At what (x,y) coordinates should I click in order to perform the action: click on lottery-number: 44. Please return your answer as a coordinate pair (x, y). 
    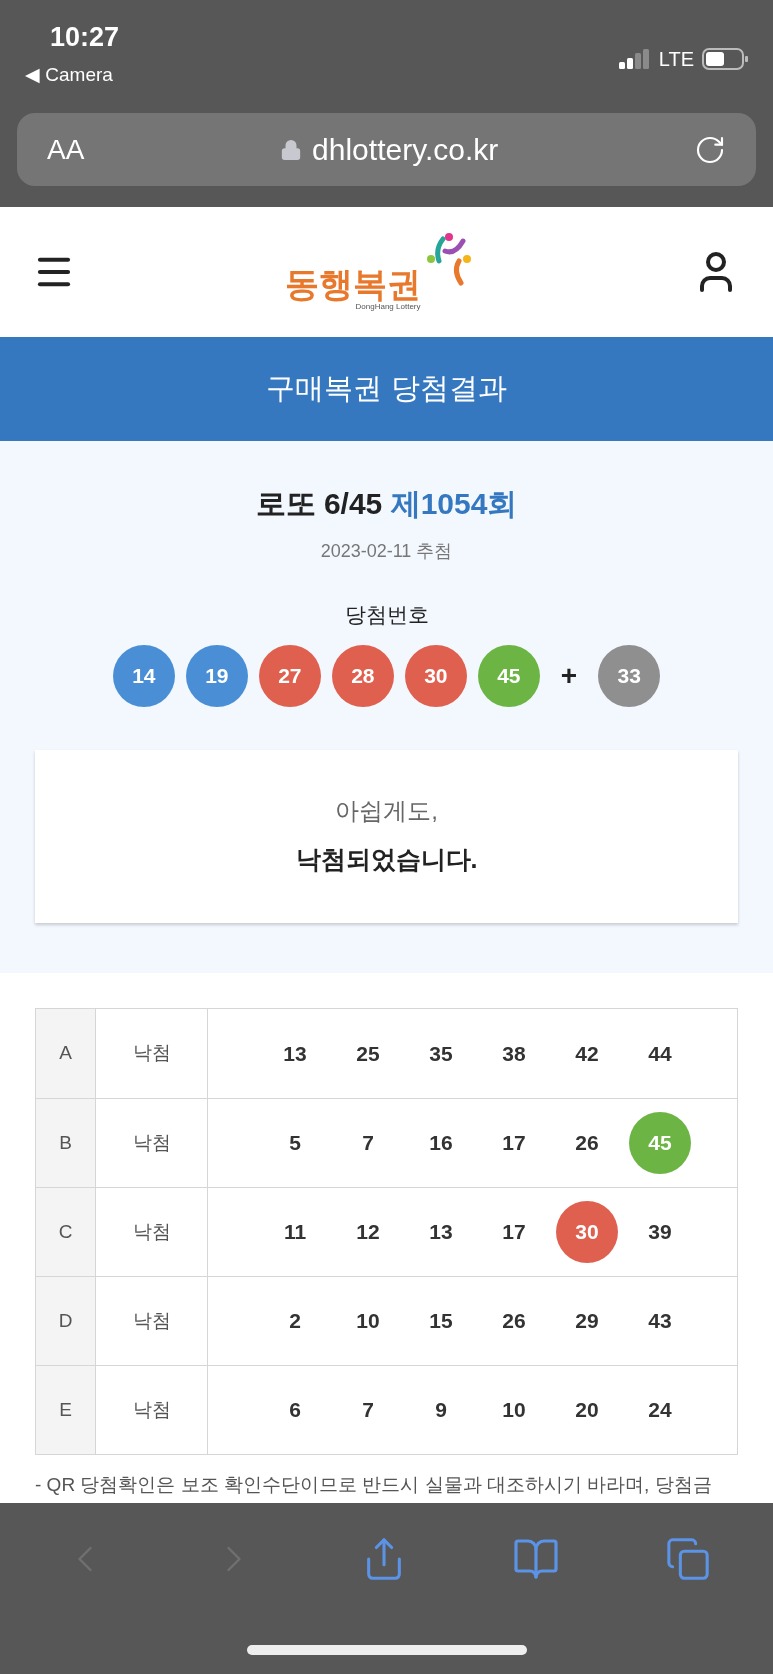
    Looking at the image, I should click on (660, 1053).